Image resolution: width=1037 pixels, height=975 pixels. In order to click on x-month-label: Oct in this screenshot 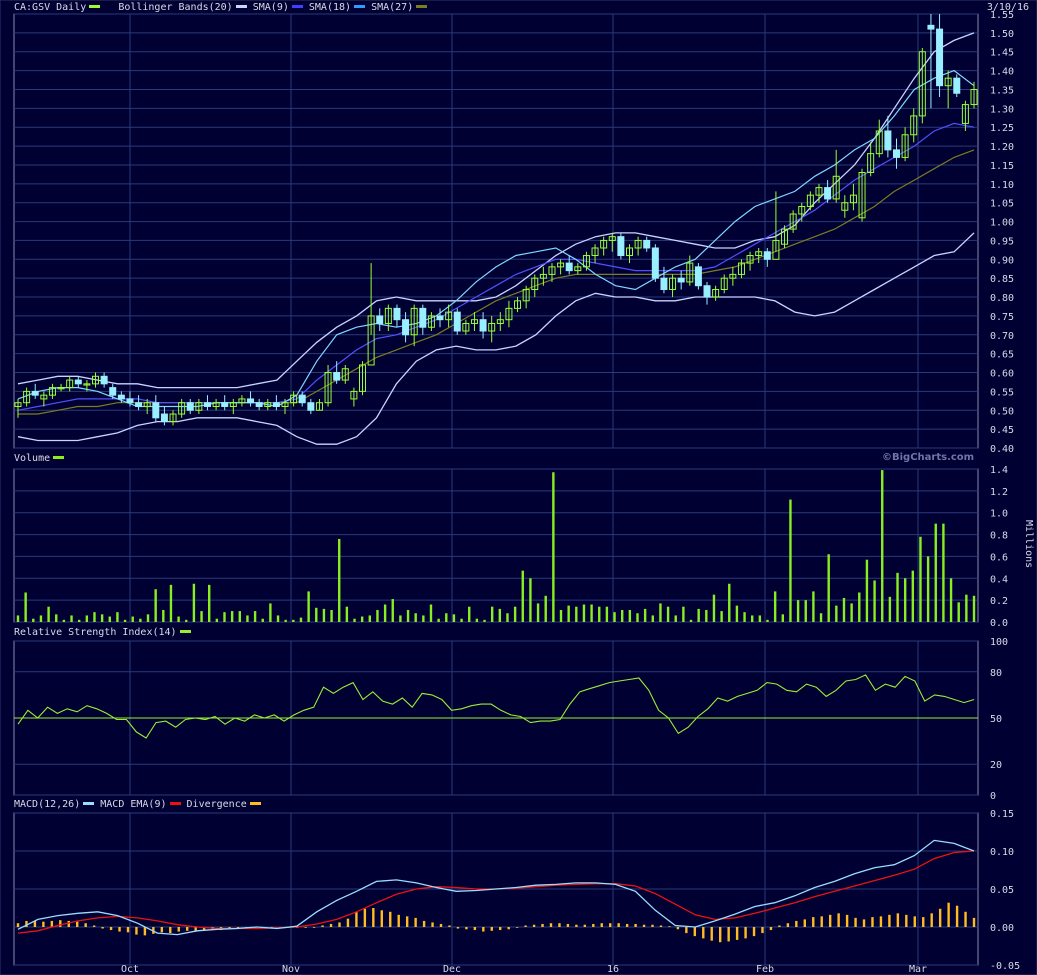, I will do `click(130, 969)`.